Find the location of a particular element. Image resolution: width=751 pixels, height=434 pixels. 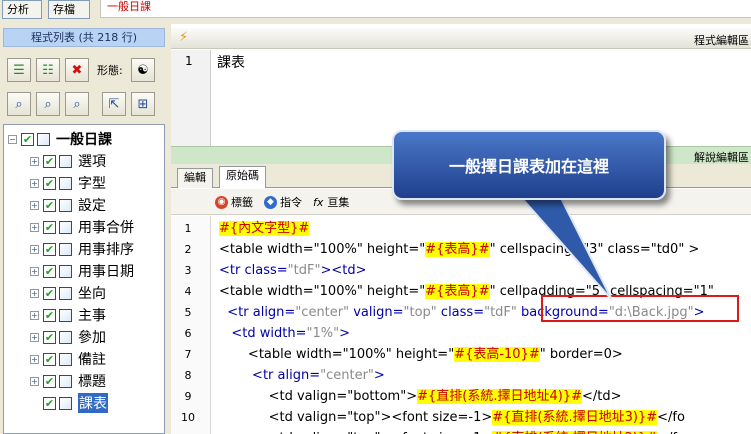

tree-item-root: − ✔ 一般日課 is located at coordinates (60, 139).